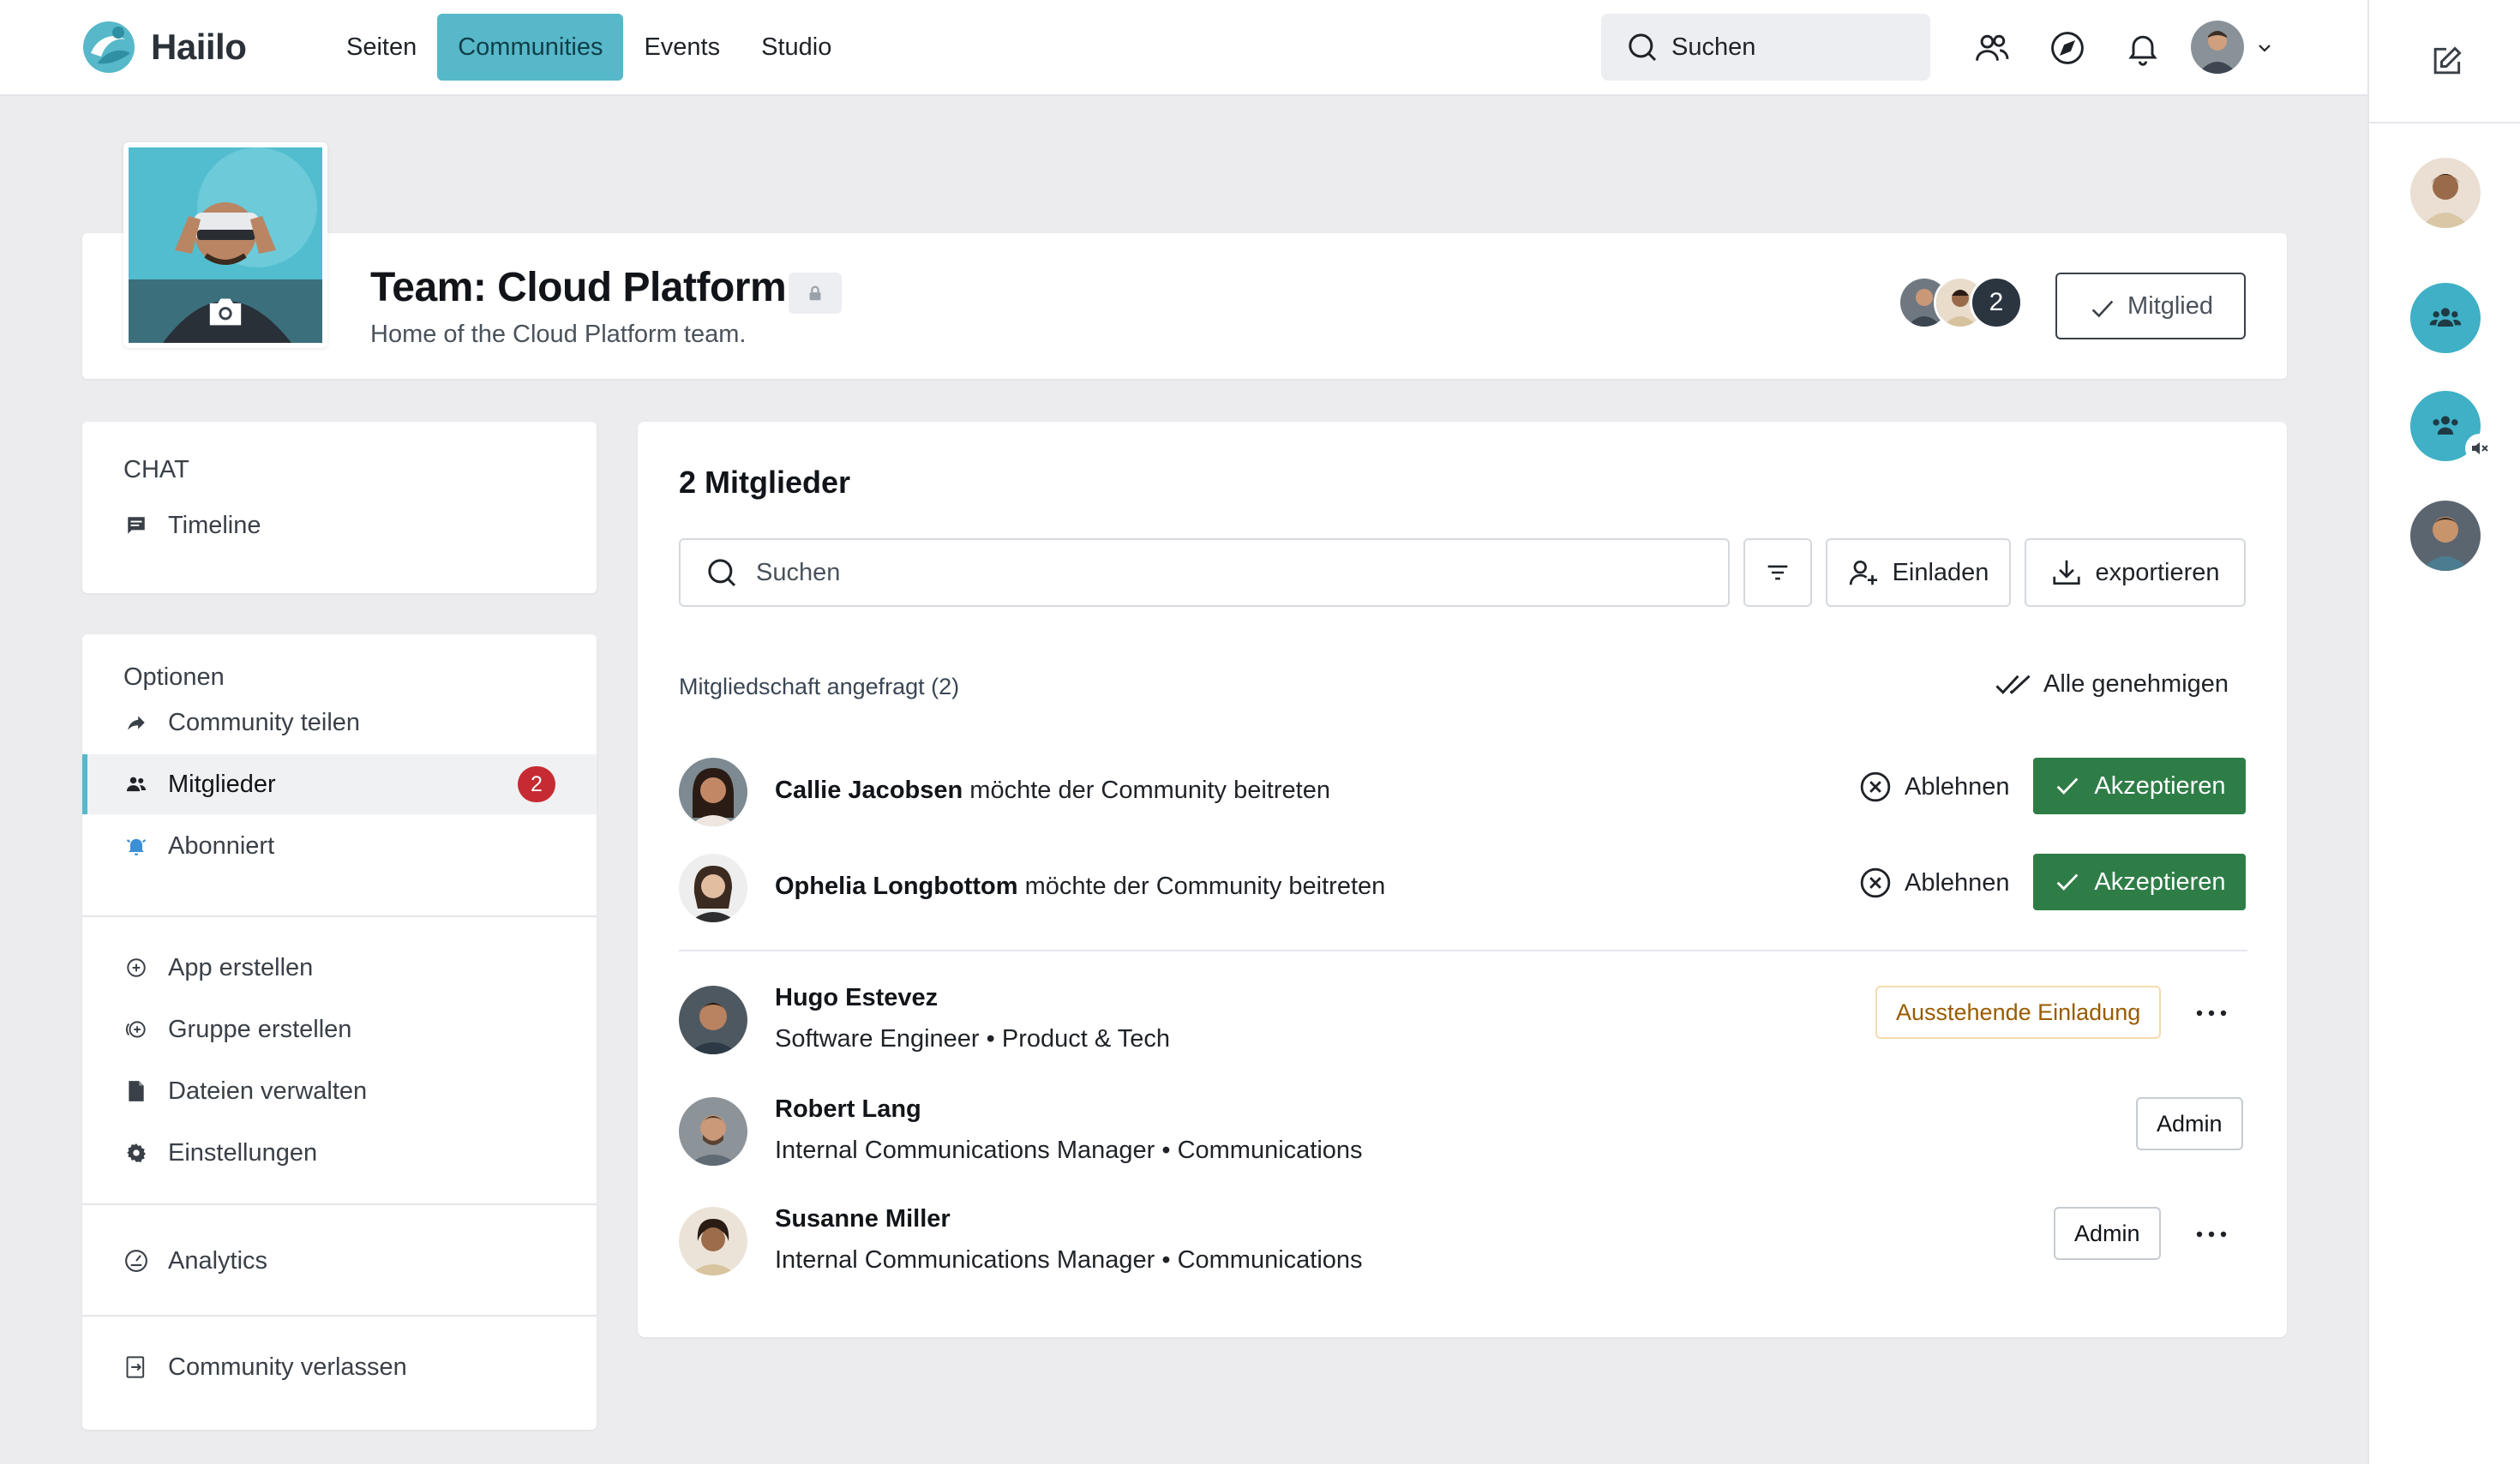  What do you see at coordinates (1149, 790) in the screenshot?
I see `request-message: möchte der Community beitreten` at bounding box center [1149, 790].